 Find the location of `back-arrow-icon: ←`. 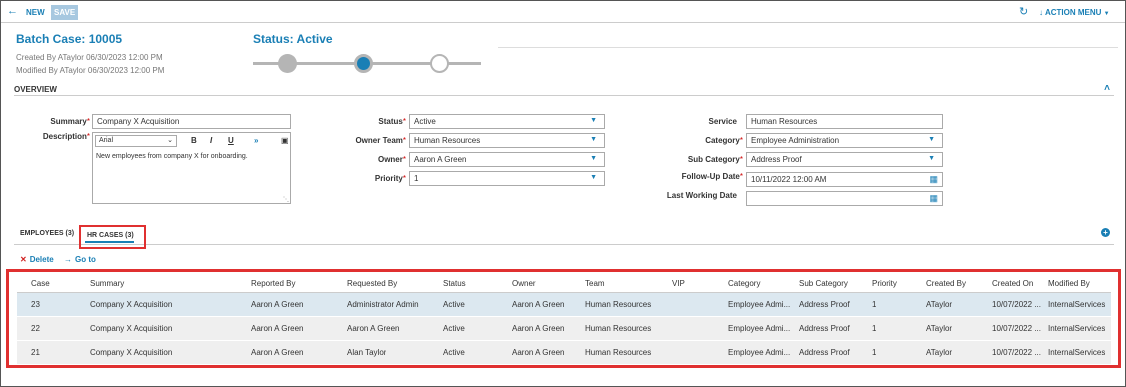

back-arrow-icon: ← is located at coordinates (12, 11).